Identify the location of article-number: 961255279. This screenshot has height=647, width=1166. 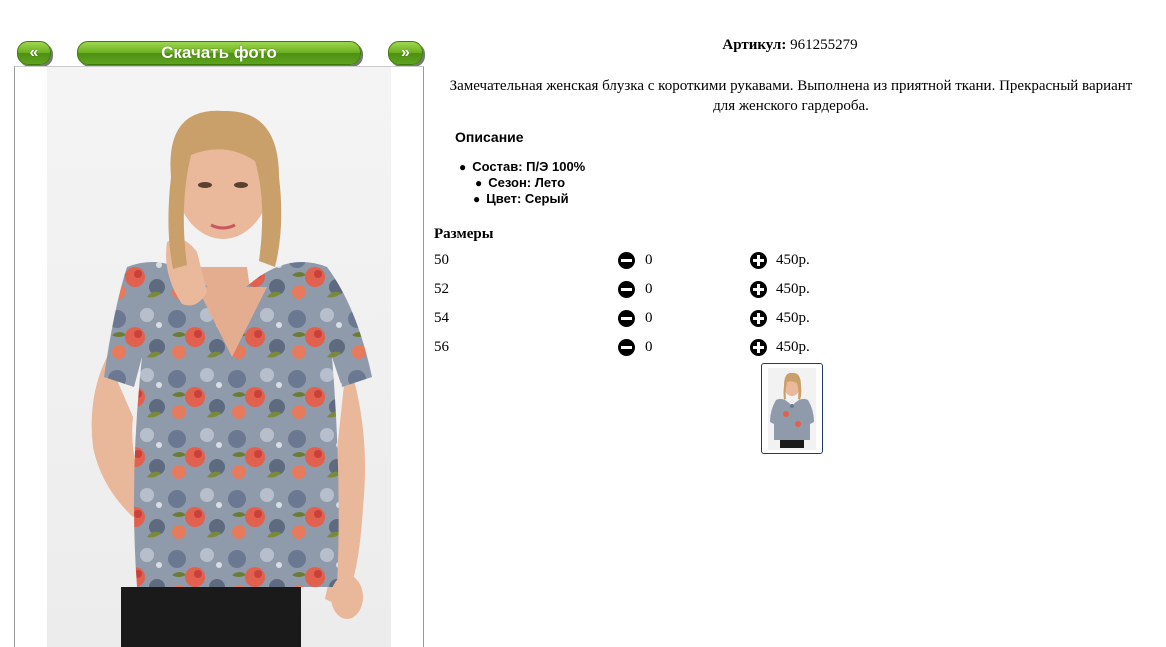
(824, 45).